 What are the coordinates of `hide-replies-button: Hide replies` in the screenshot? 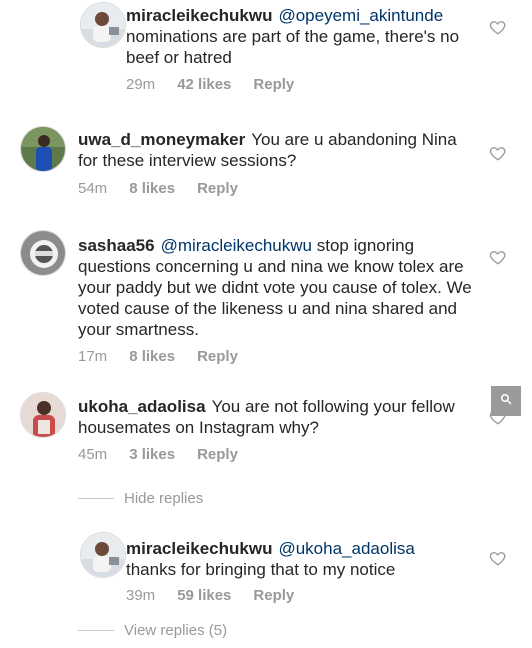 It's located at (140, 498).